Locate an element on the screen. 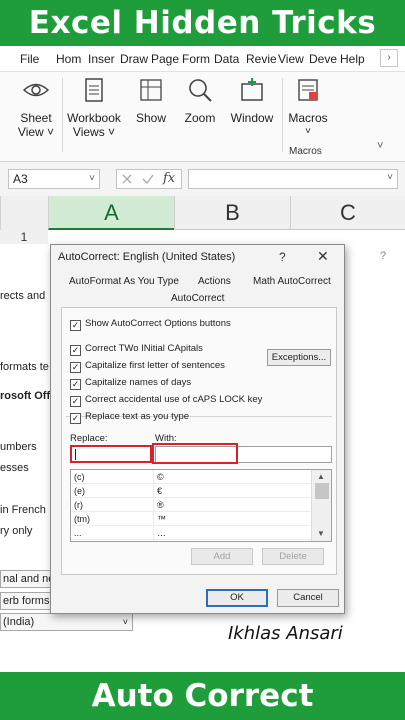 This screenshot has height=720, width=405. enter-check-icon is located at coordinates (148, 179).